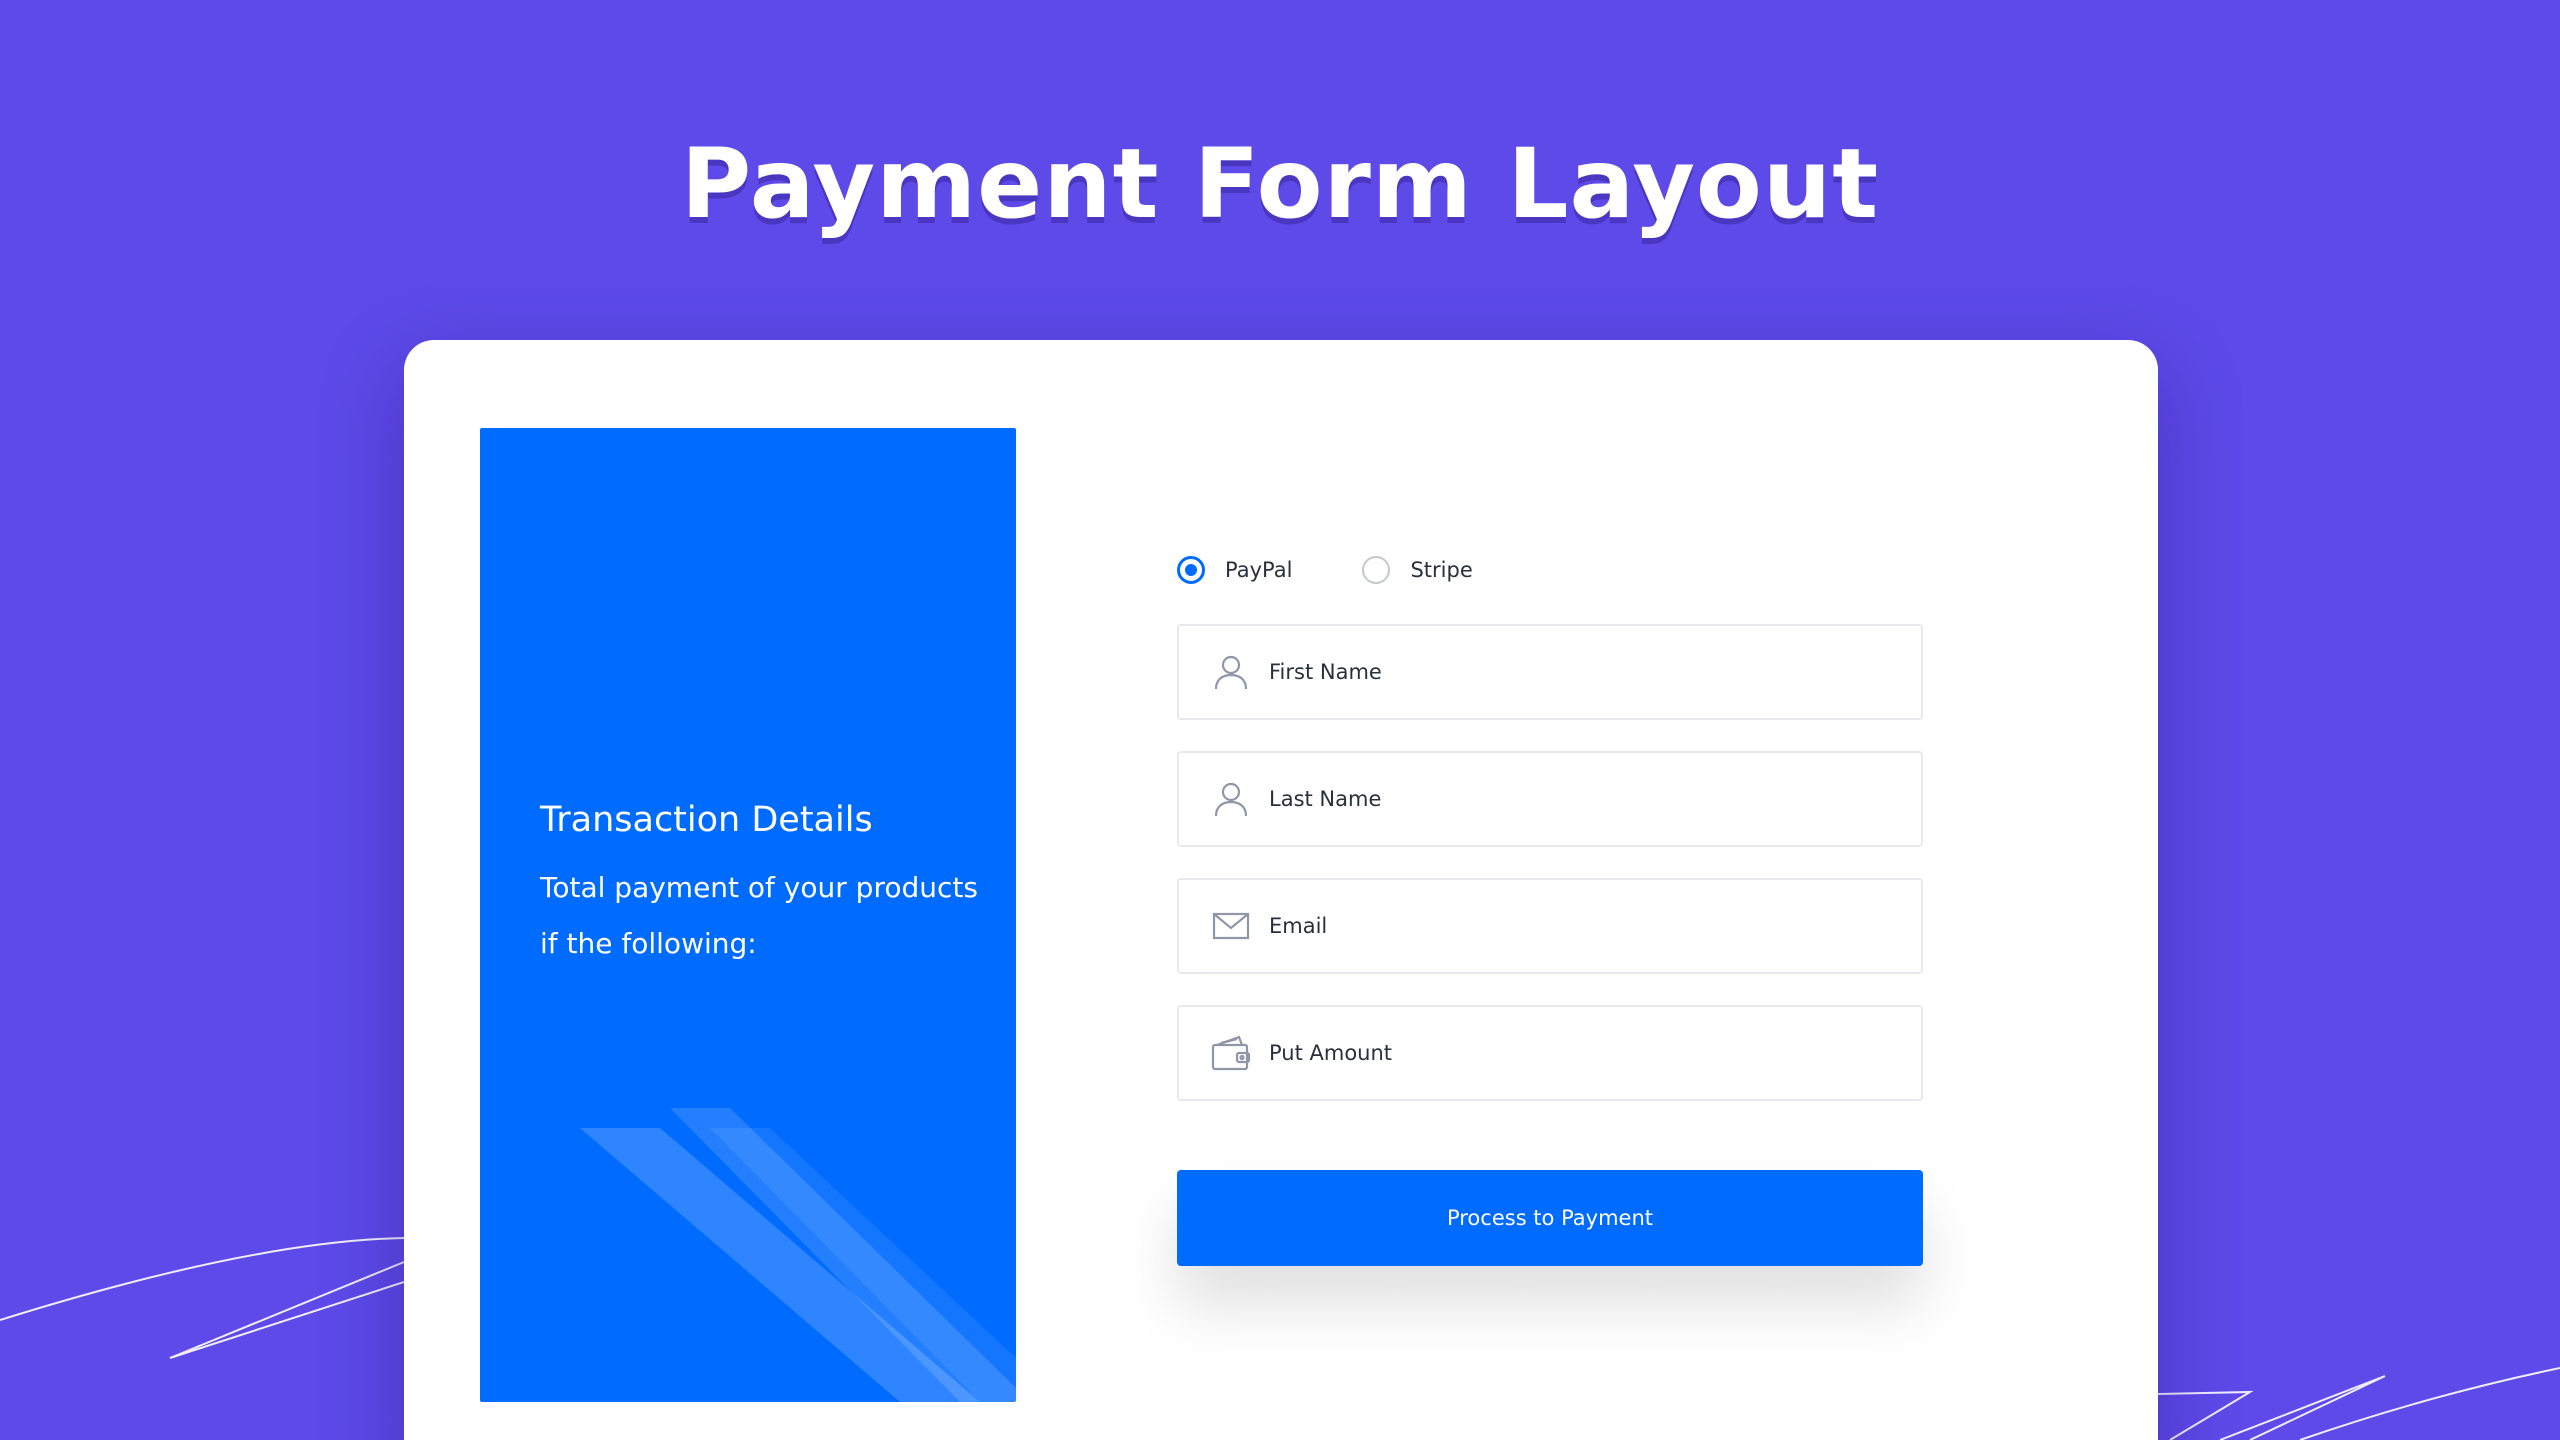 Image resolution: width=2560 pixels, height=1440 pixels. What do you see at coordinates (1595, 926) in the screenshot?
I see `email-input` at bounding box center [1595, 926].